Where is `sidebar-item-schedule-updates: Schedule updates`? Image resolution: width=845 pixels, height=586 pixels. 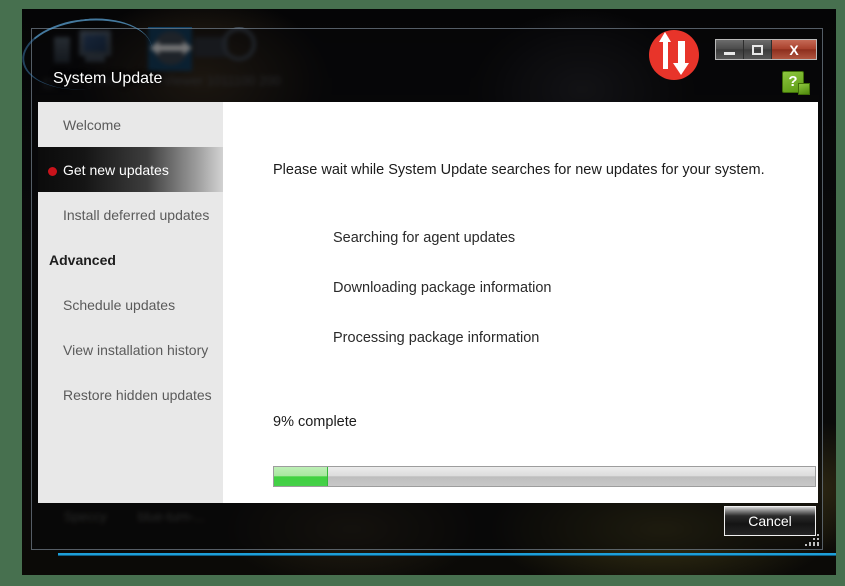 sidebar-item-schedule-updates: Schedule updates is located at coordinates (130, 304).